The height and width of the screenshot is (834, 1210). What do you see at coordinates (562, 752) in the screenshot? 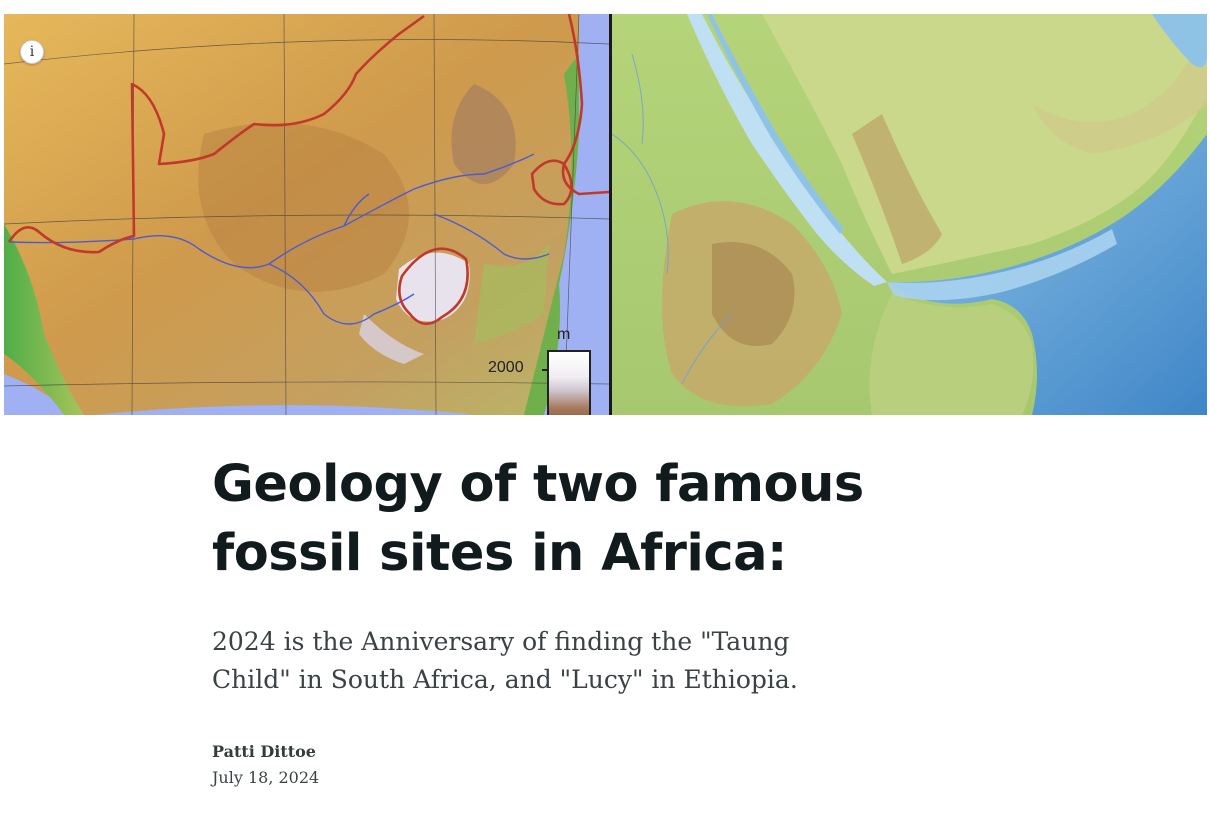
I see `author-name: Patti Dittoe` at bounding box center [562, 752].